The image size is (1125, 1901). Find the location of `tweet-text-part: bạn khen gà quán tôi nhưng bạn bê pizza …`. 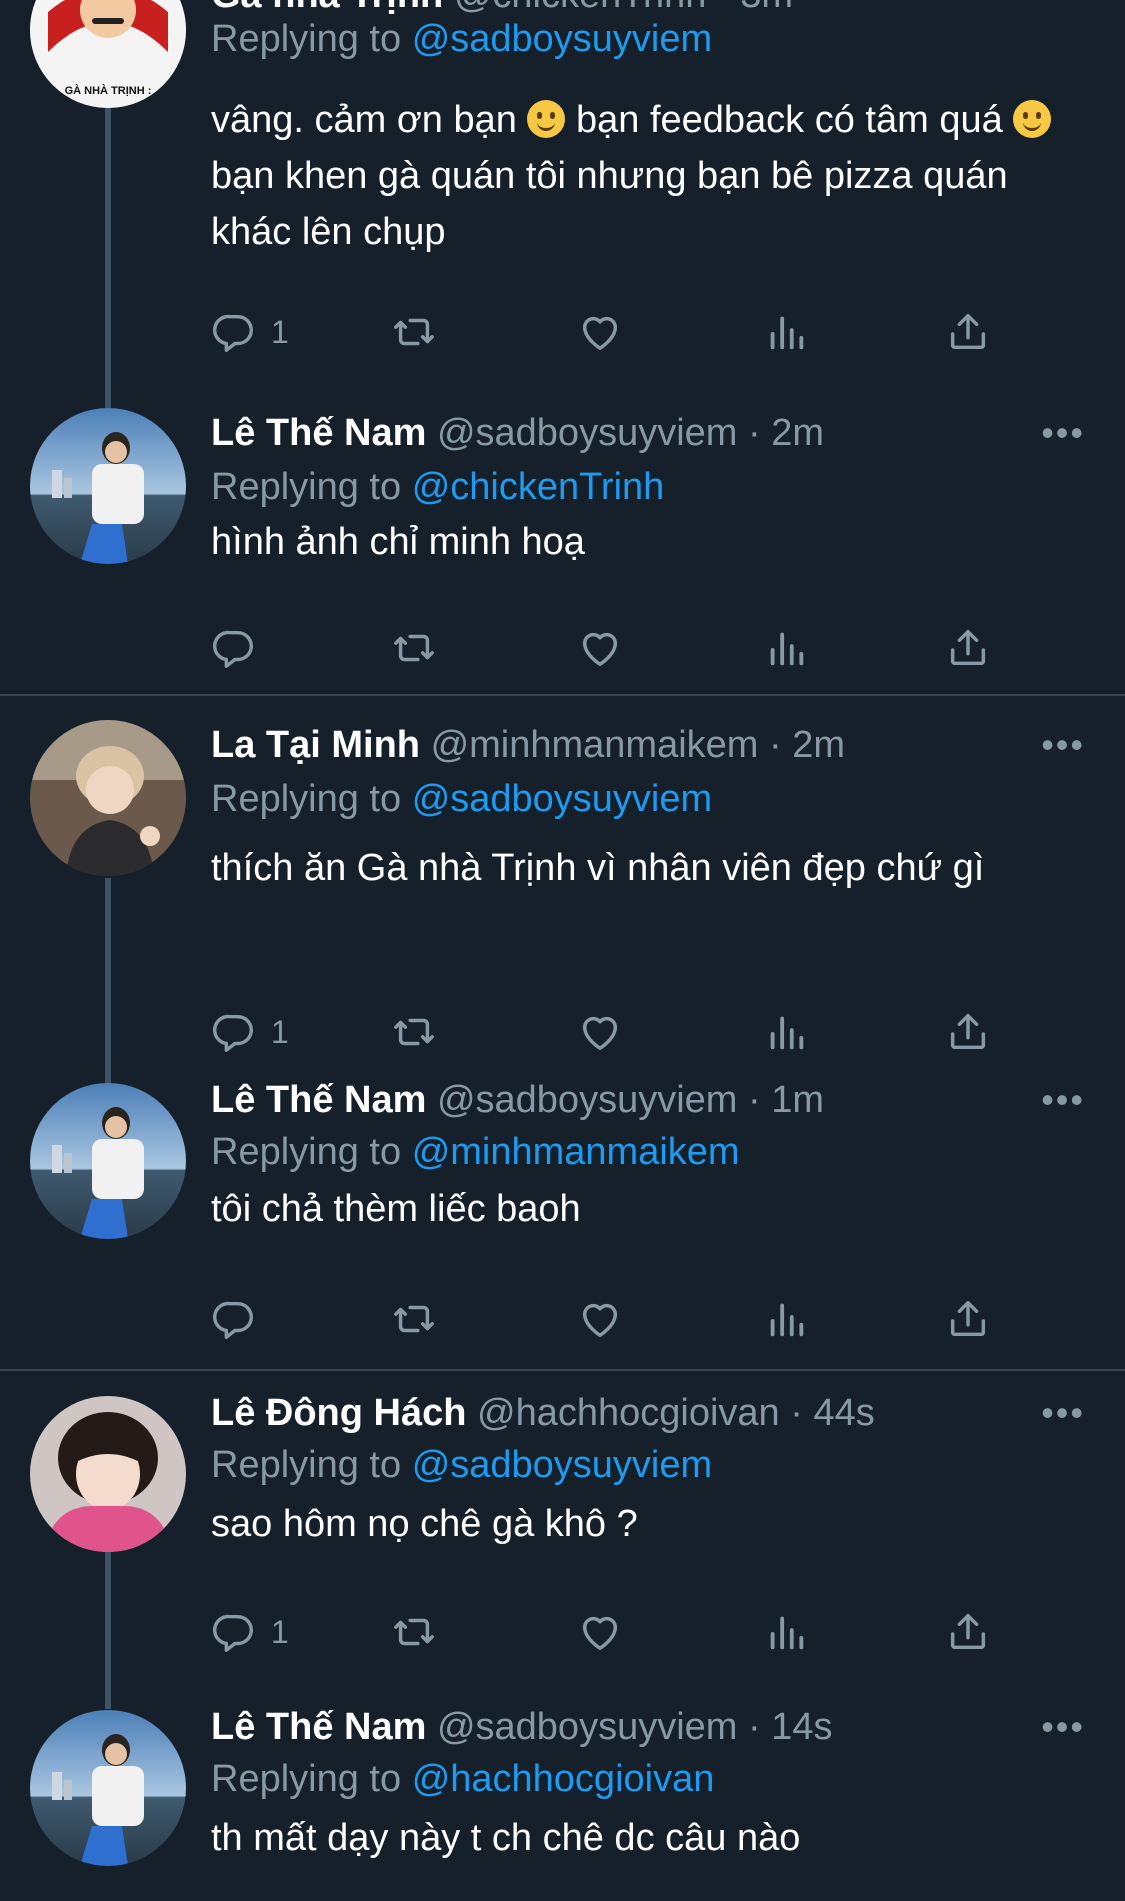

tweet-text-part: bạn khen gà quán tôi nhưng bạn bê pizza … is located at coordinates (609, 204).